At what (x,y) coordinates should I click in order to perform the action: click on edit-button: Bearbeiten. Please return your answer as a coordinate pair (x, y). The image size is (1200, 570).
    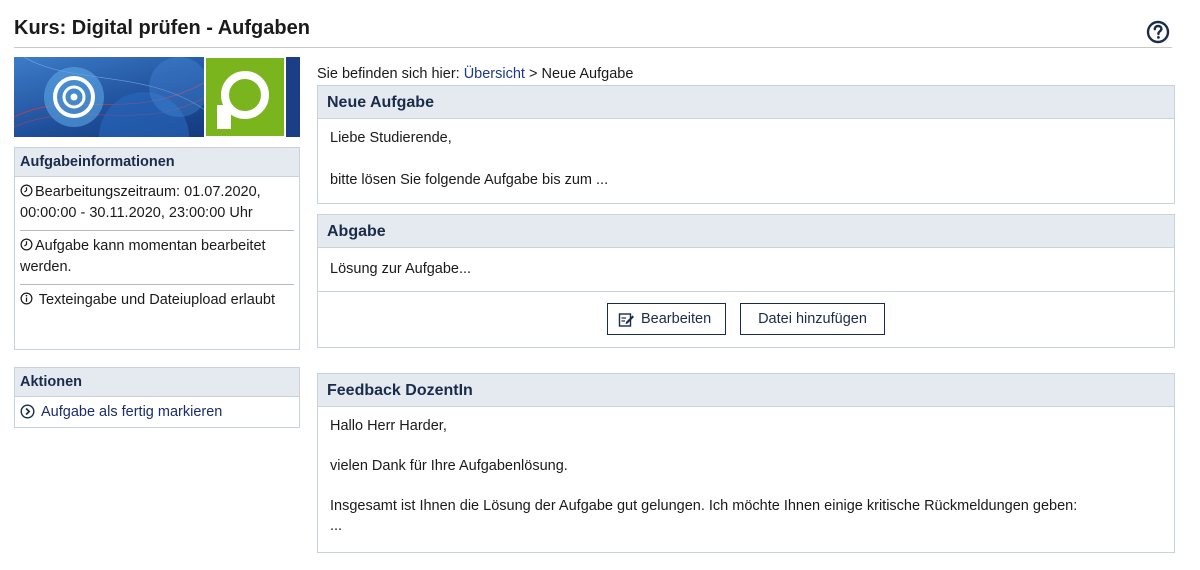
    Looking at the image, I should click on (666, 319).